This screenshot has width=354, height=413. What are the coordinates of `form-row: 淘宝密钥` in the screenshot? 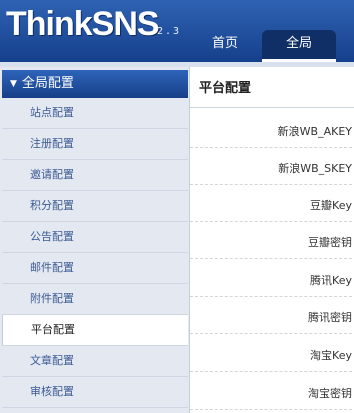 It's located at (271, 391).